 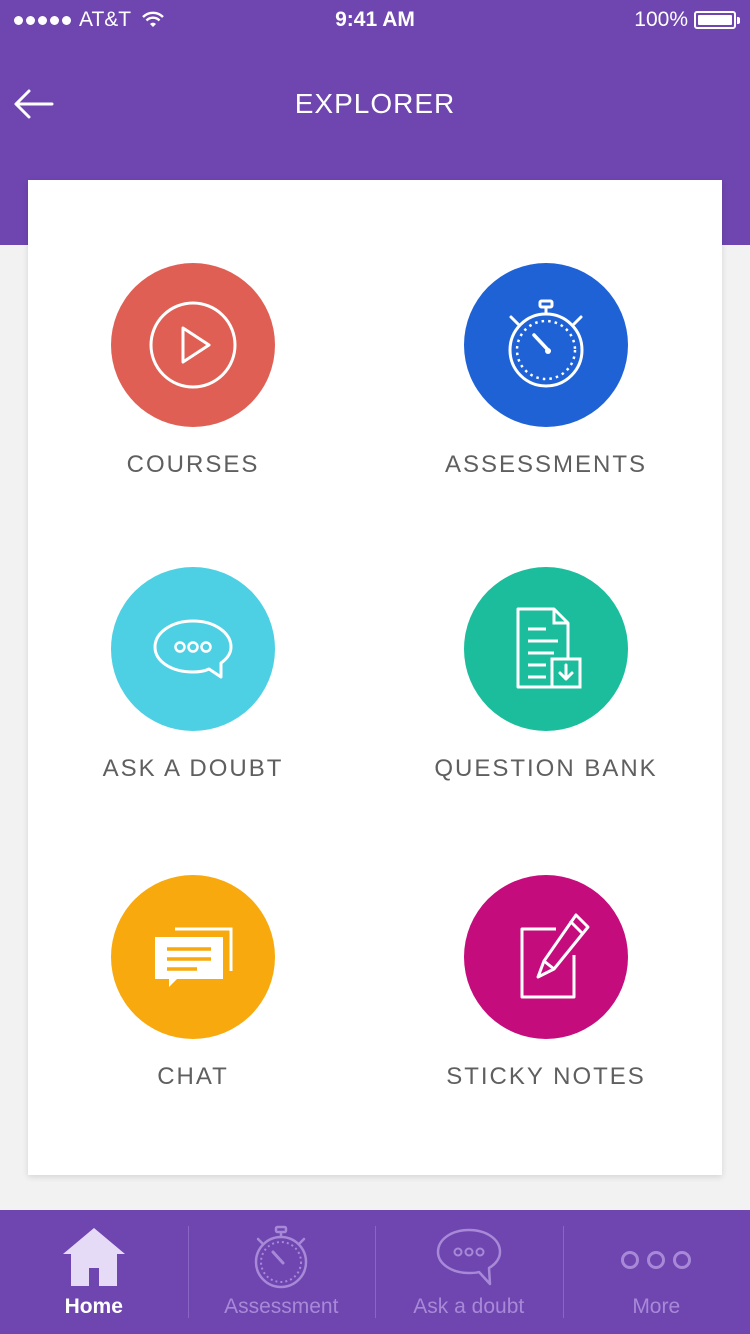 I want to click on nav-home: Home, so click(x=94, y=1272).